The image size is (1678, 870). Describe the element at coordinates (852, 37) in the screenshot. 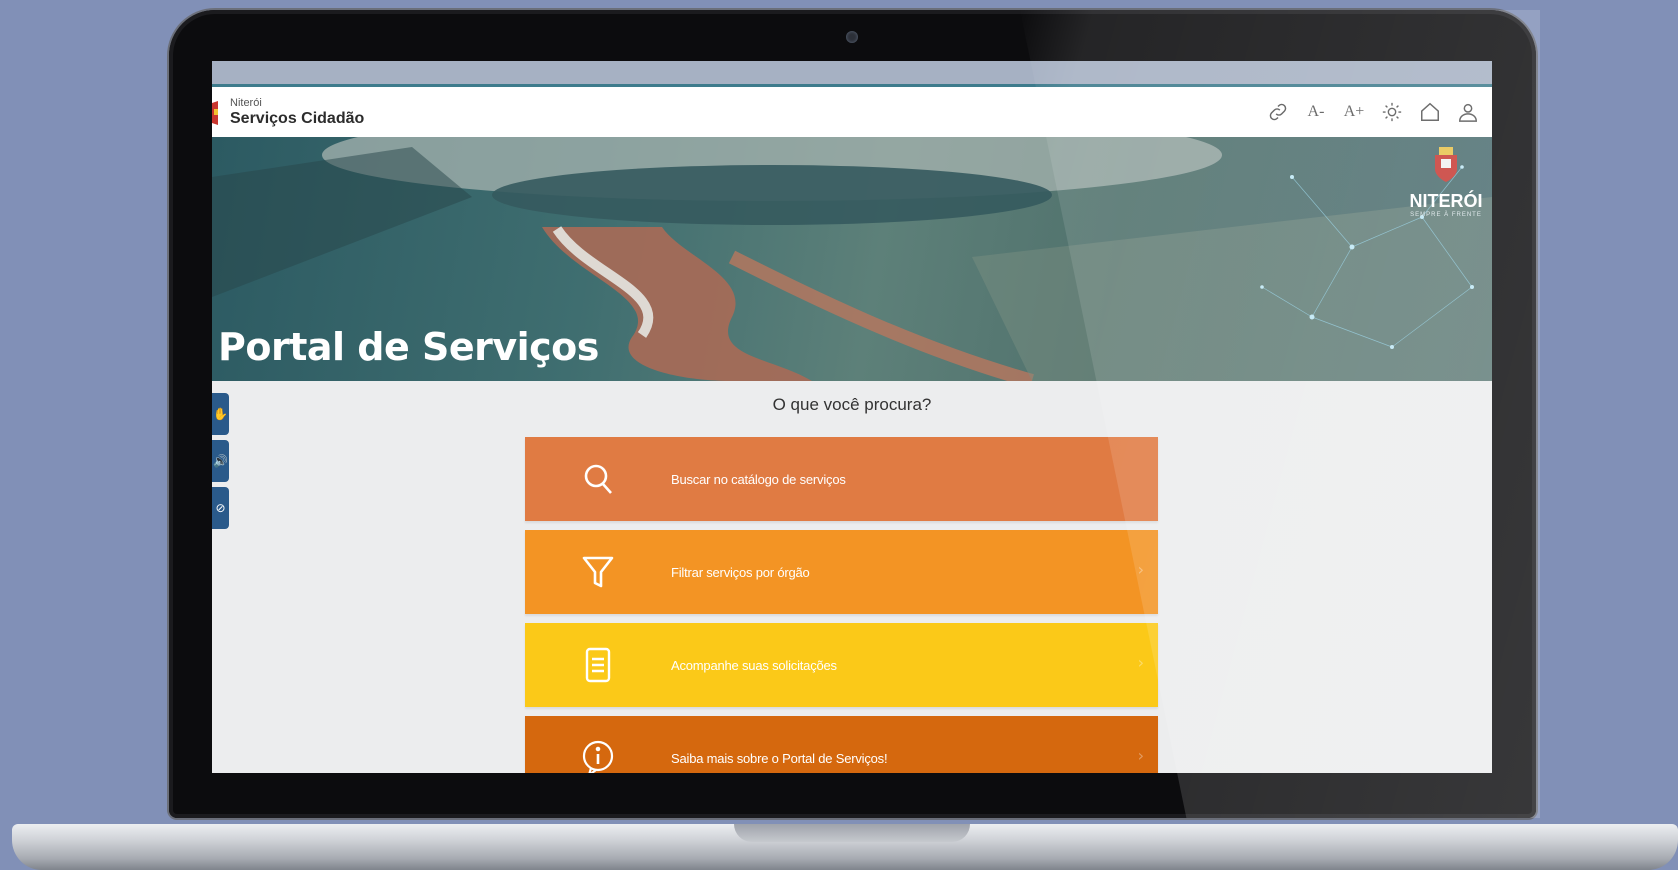

I see `webcam` at that location.